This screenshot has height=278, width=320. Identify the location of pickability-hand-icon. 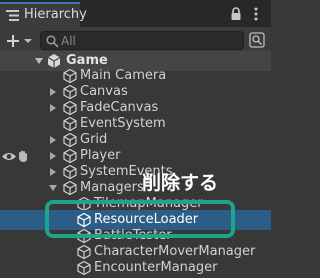
(23, 156).